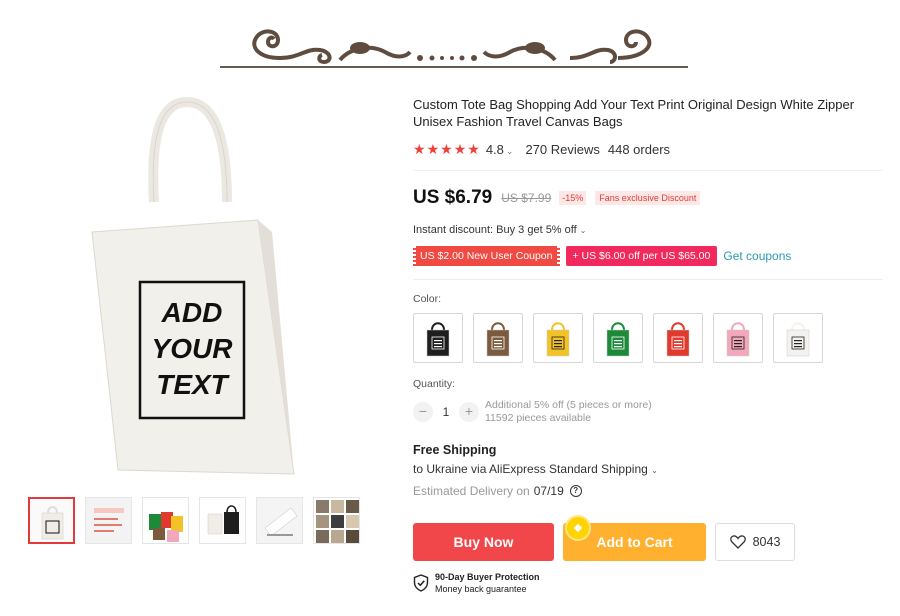  Describe the element at coordinates (427, 299) in the screenshot. I see `color-label: Color:` at that location.